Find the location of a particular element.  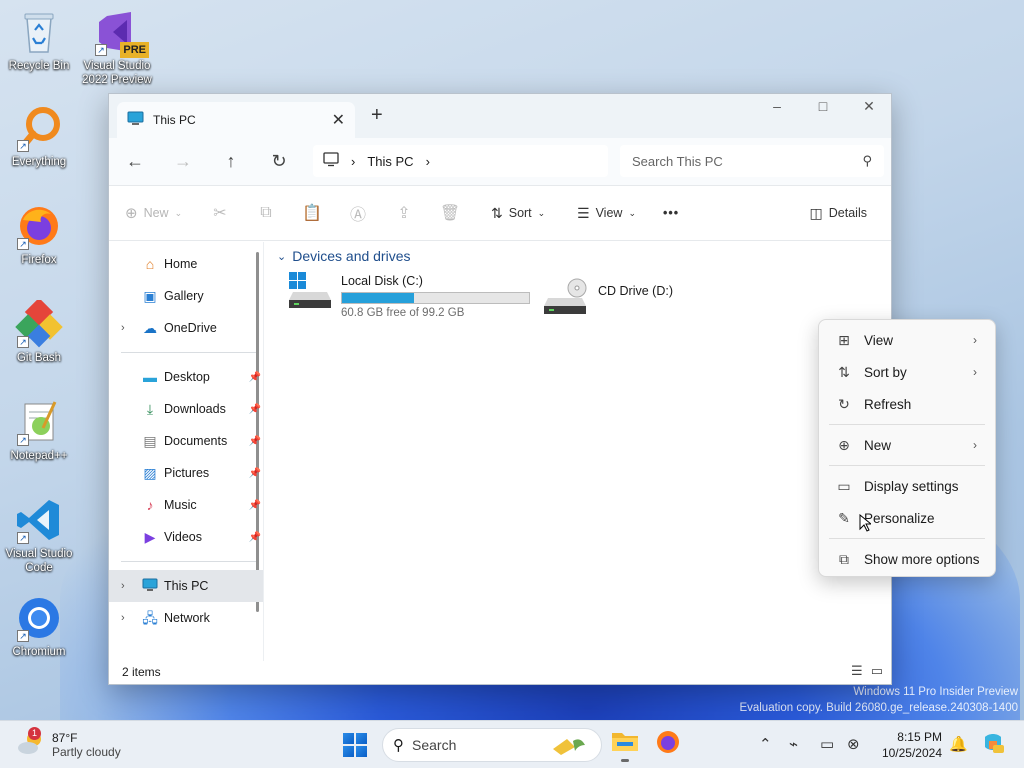

delete-icon: 🗑 is located at coordinates (450, 213).